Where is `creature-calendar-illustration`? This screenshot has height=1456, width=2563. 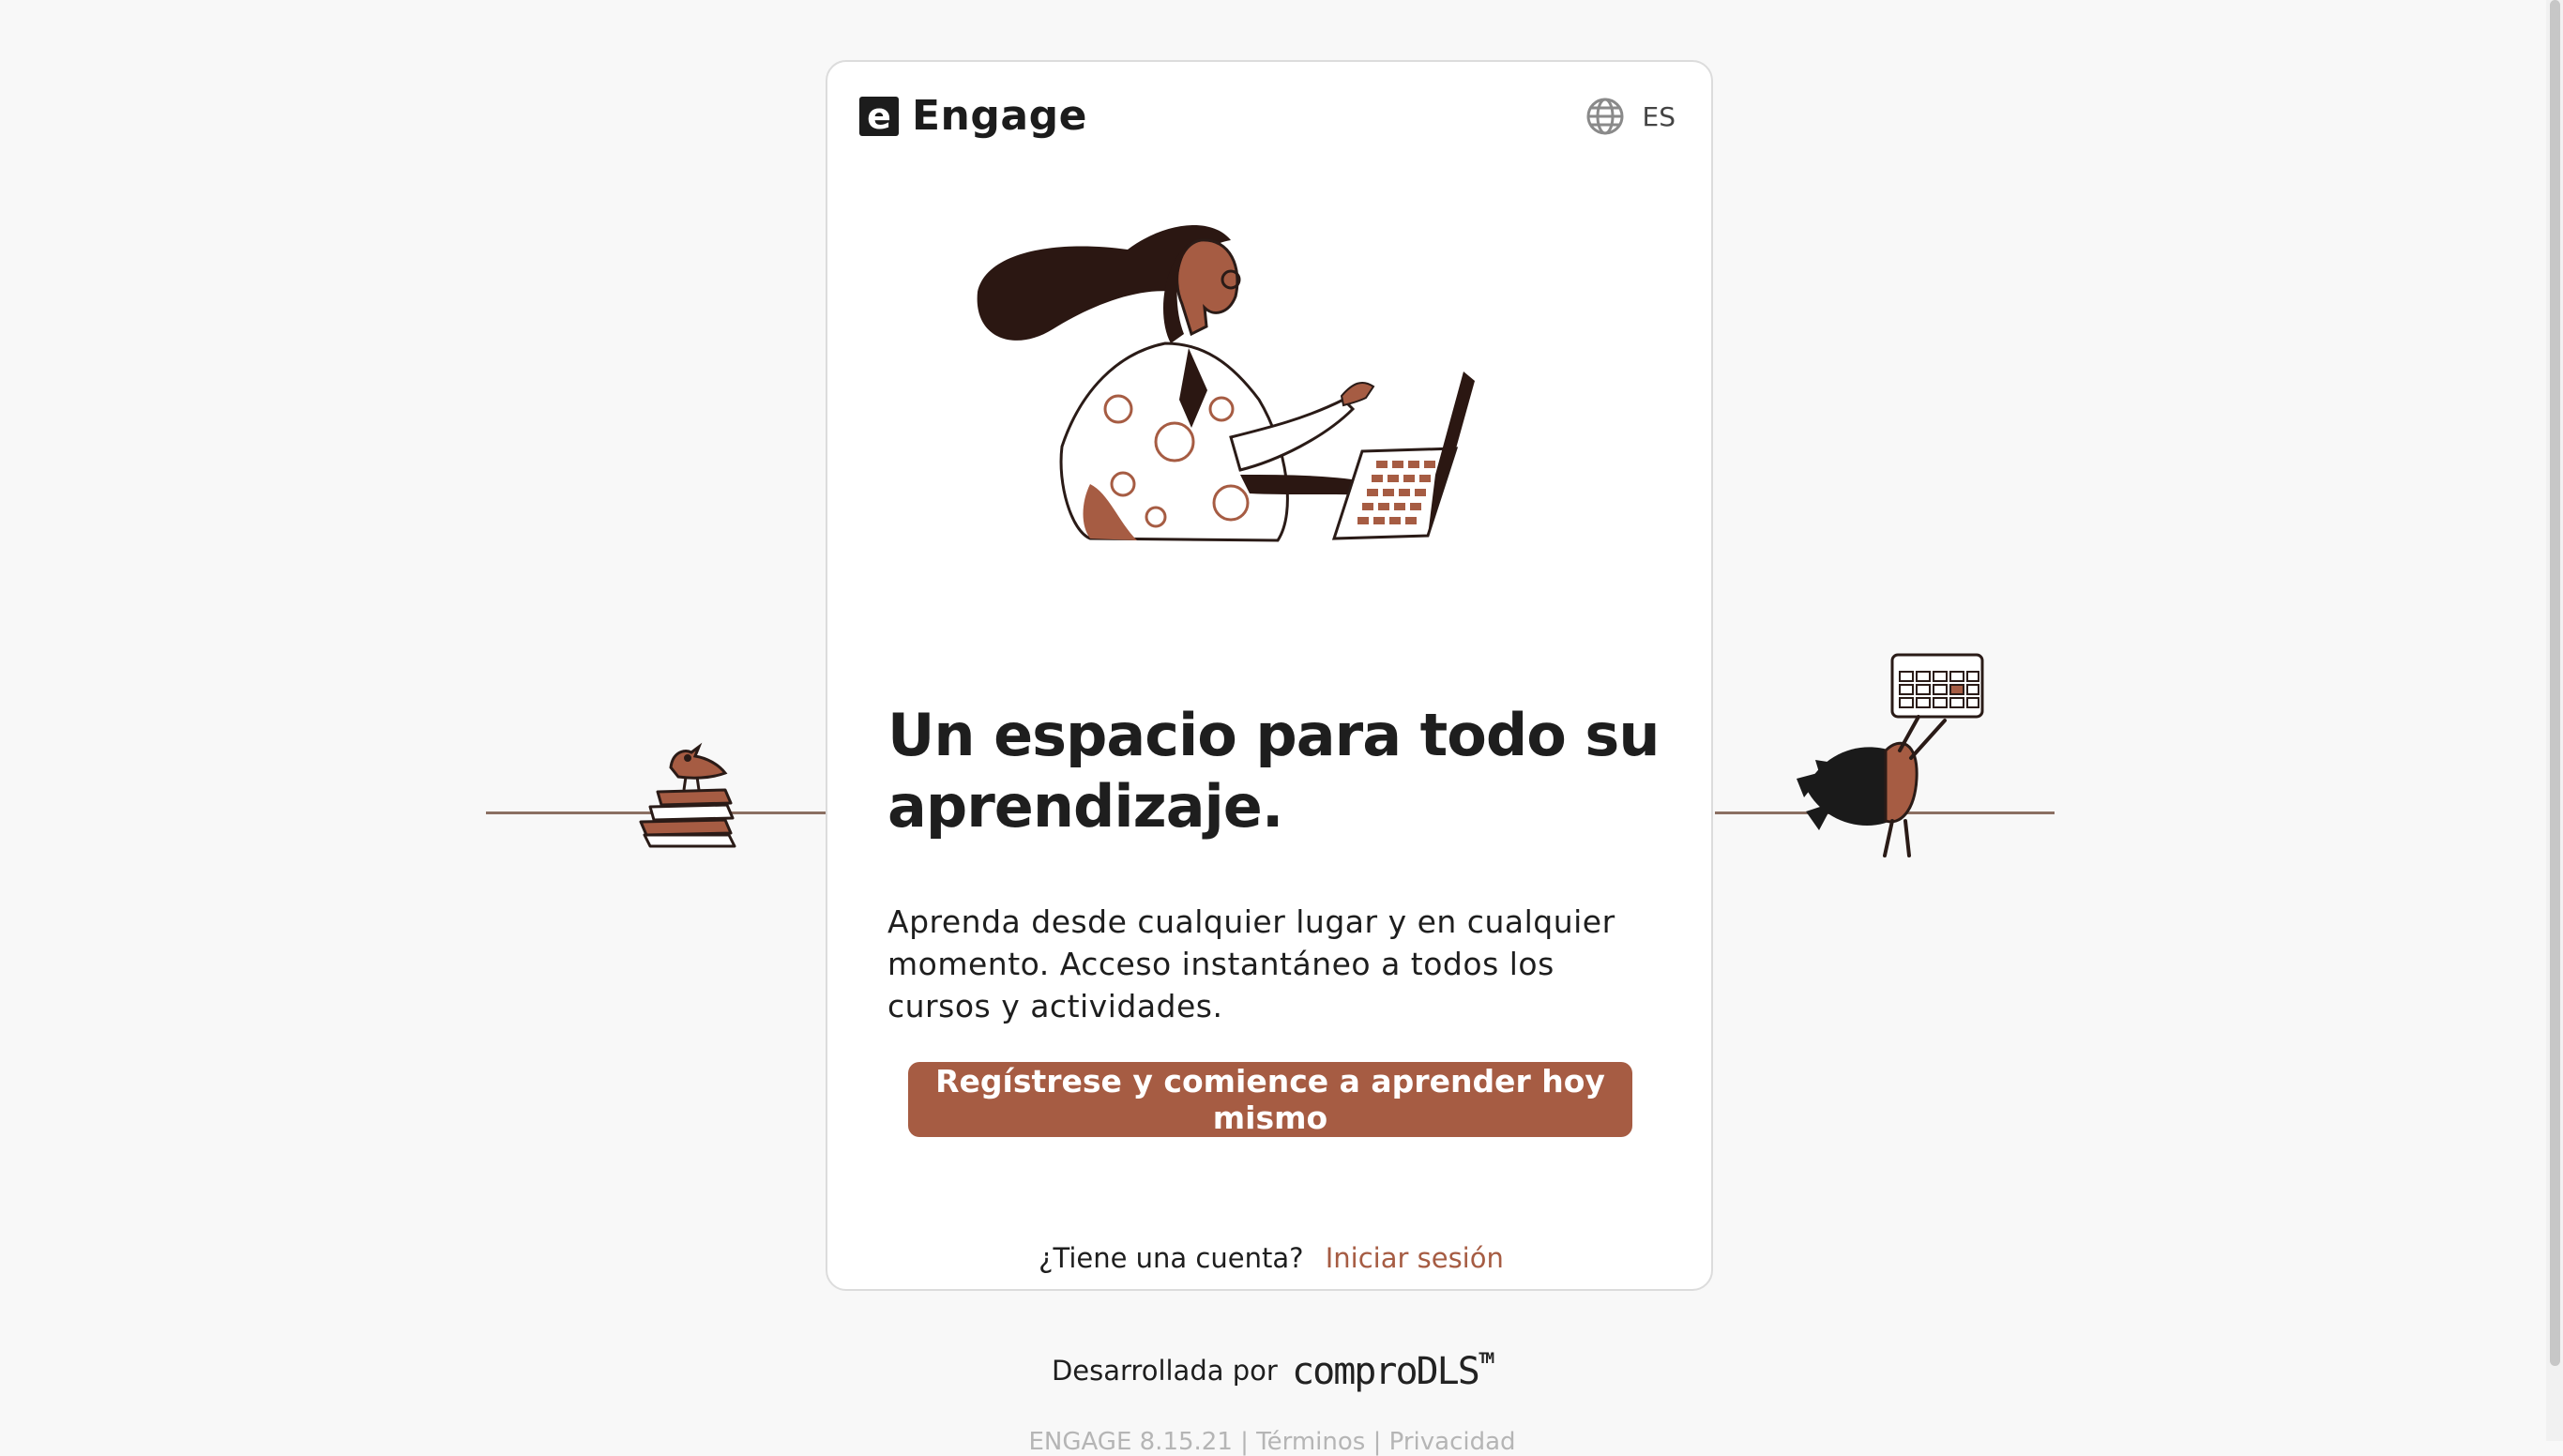
creature-calendar-illustration is located at coordinates (1890, 755).